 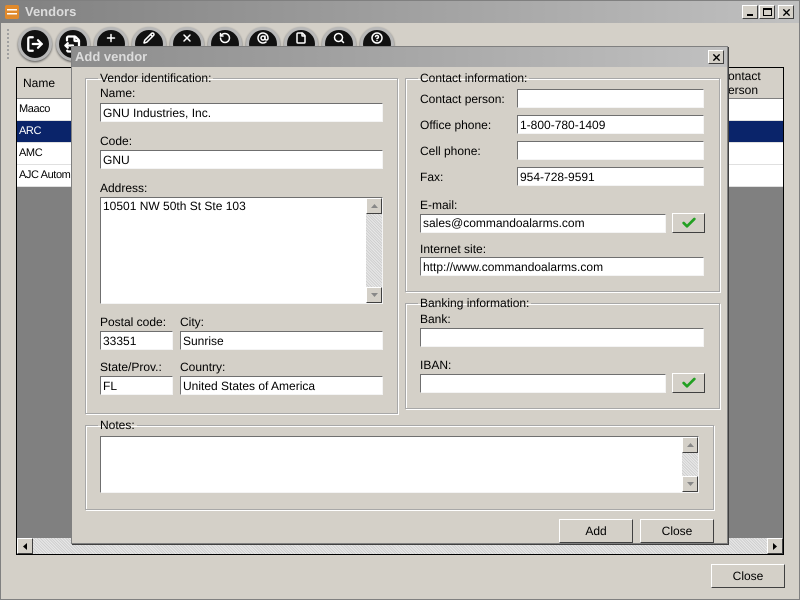 I want to click on table-cell-text: ARC, so click(x=30, y=132).